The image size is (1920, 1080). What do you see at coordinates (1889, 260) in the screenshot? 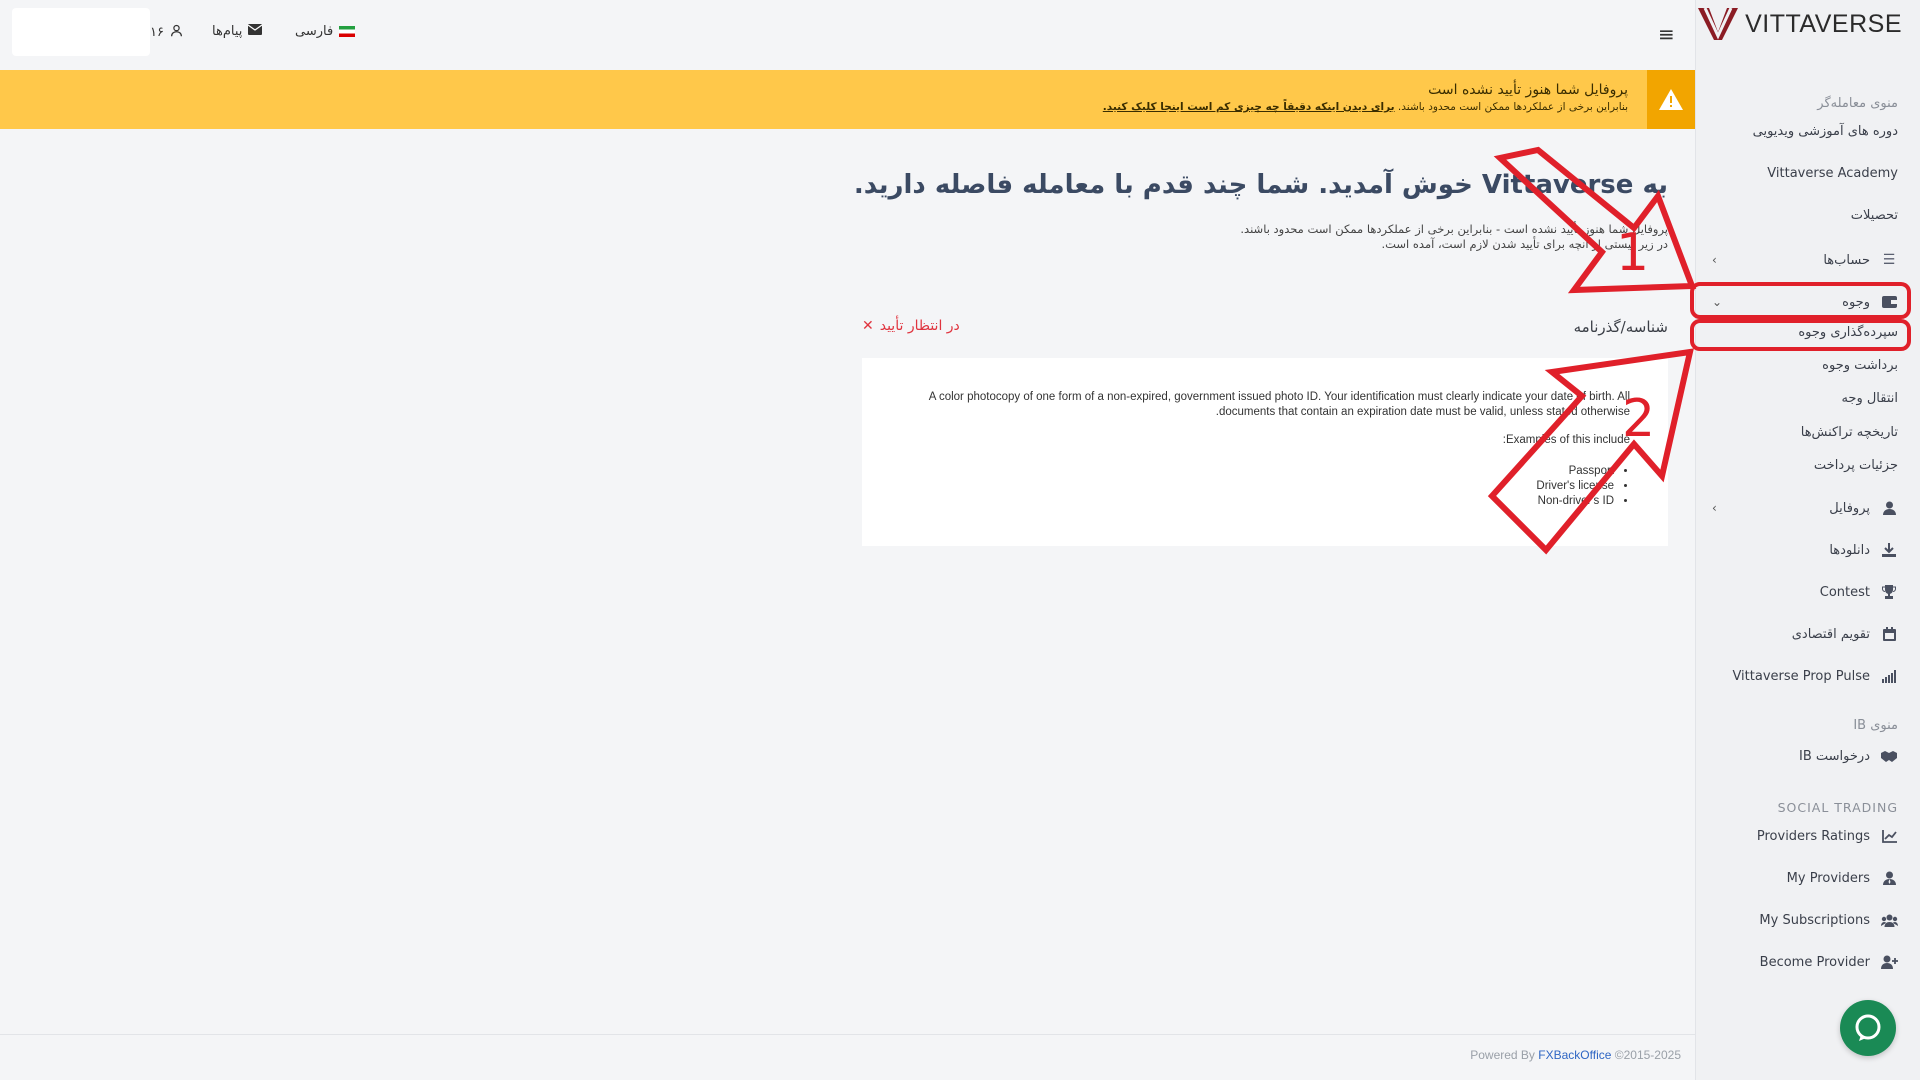
I see `list-icon: ☰` at bounding box center [1889, 260].